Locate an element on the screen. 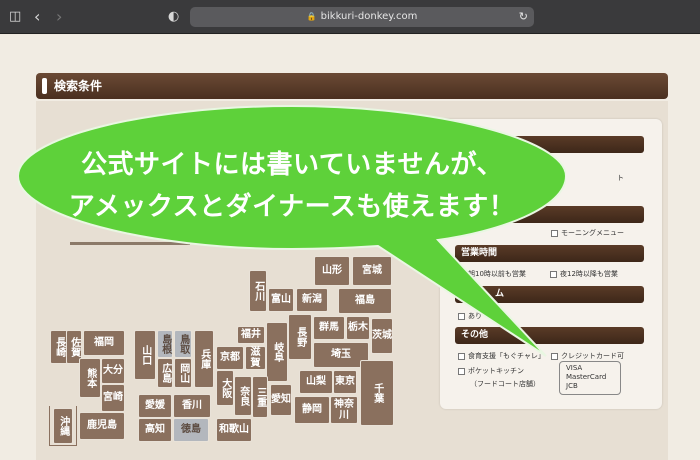 This screenshot has width=700, height=460. card-brand: VISA is located at coordinates (574, 368).